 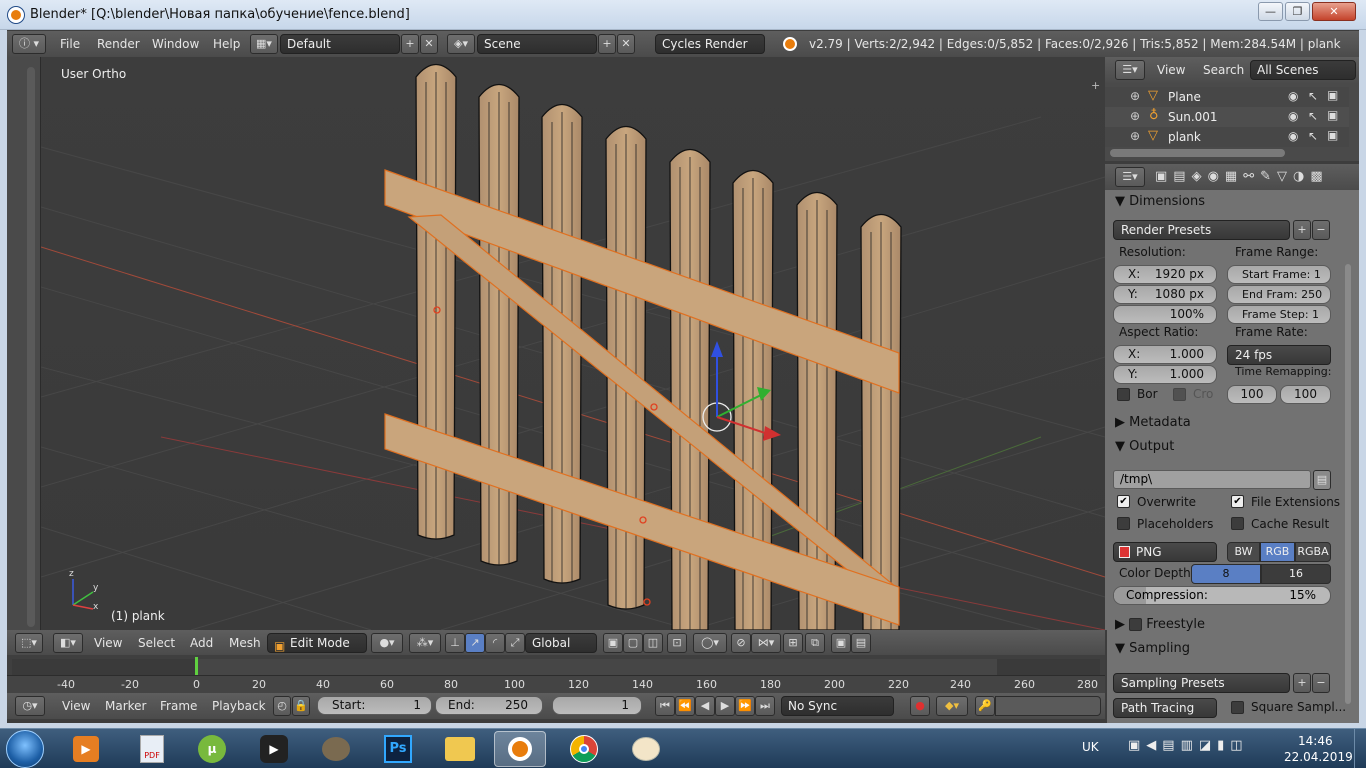 I want to click on sampling-presets-select: Sampling Presets, so click(x=1201, y=683).